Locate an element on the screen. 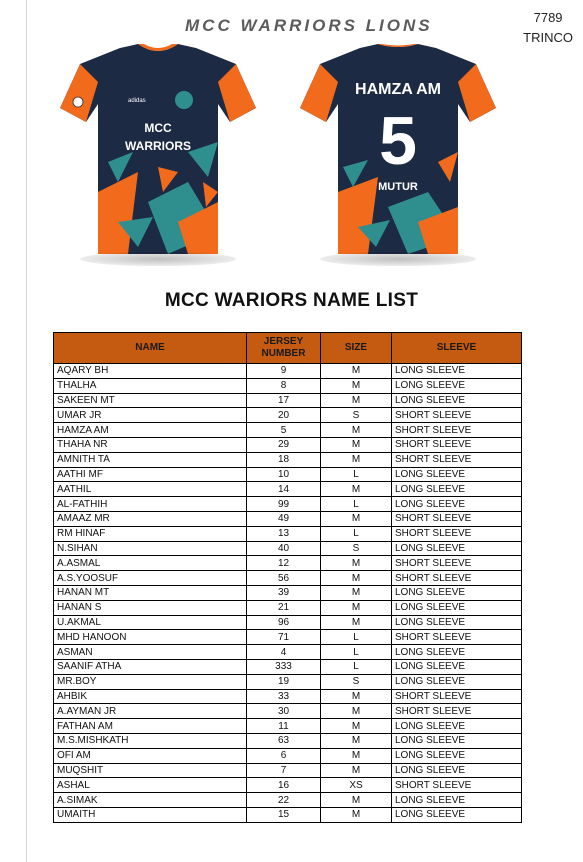 This screenshot has width=583, height=862. table-row: SAANIF ATHA 333 L LONG SLEEVE is located at coordinates (287, 666).